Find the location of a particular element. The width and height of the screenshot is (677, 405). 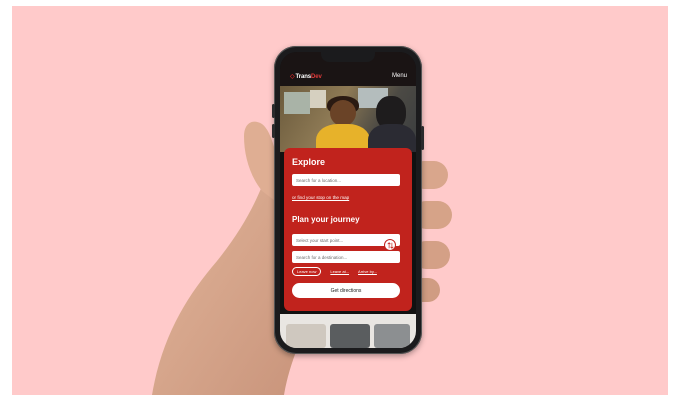

phone-notch is located at coordinates (348, 57).